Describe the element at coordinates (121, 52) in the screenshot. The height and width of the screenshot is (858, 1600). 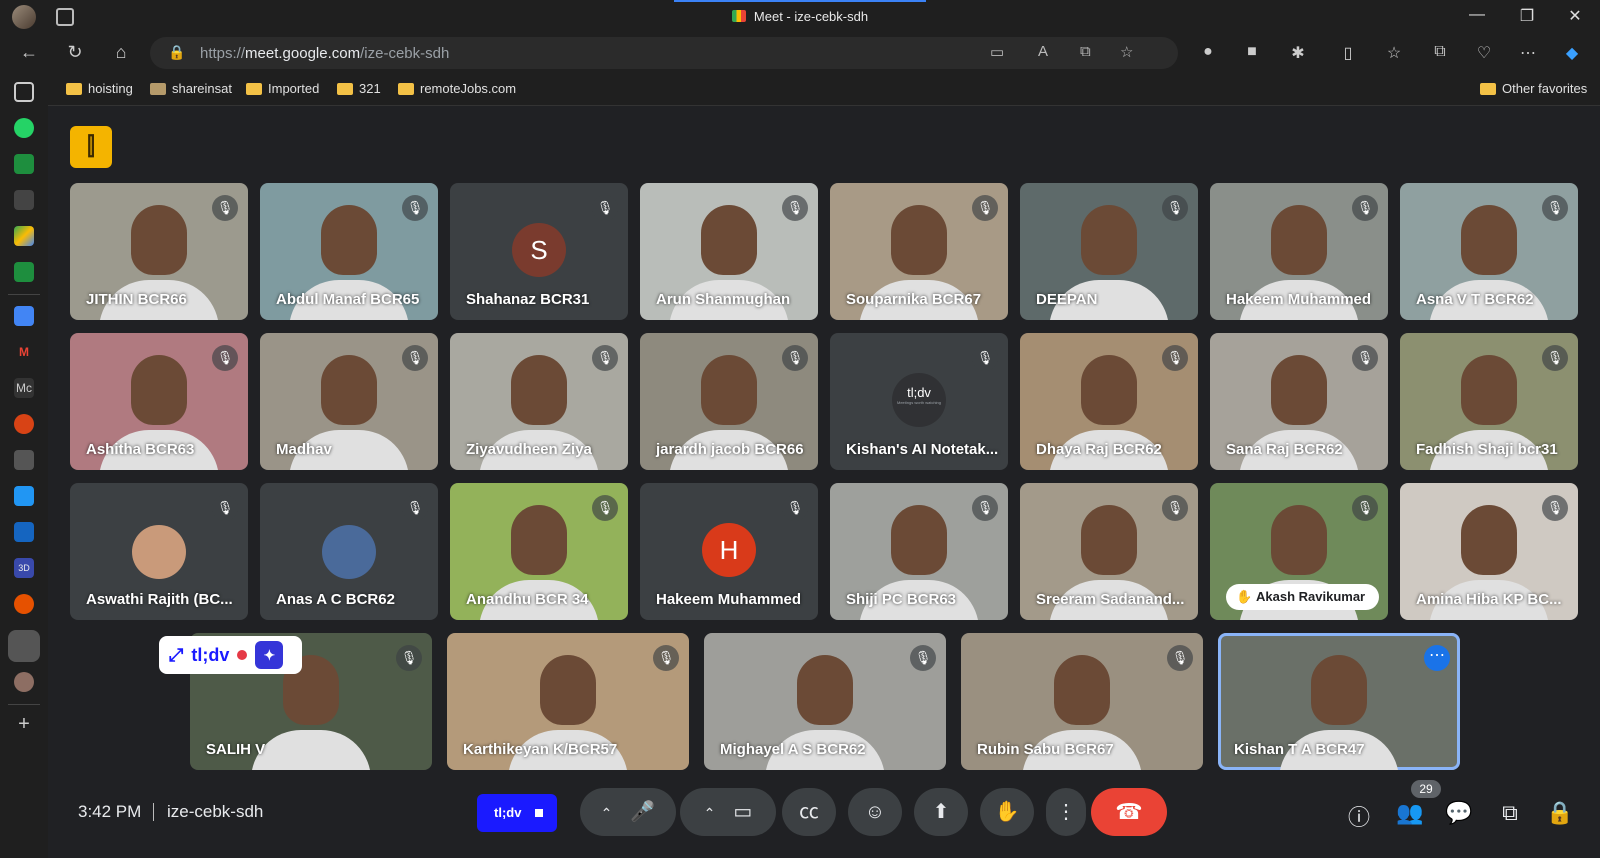
I see `home-button: ⌂` at that location.